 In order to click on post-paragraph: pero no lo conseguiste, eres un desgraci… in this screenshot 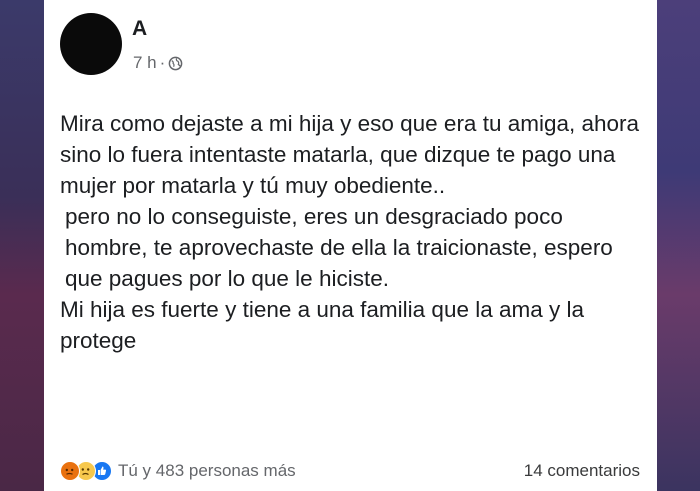, I will do `click(339, 247)`.